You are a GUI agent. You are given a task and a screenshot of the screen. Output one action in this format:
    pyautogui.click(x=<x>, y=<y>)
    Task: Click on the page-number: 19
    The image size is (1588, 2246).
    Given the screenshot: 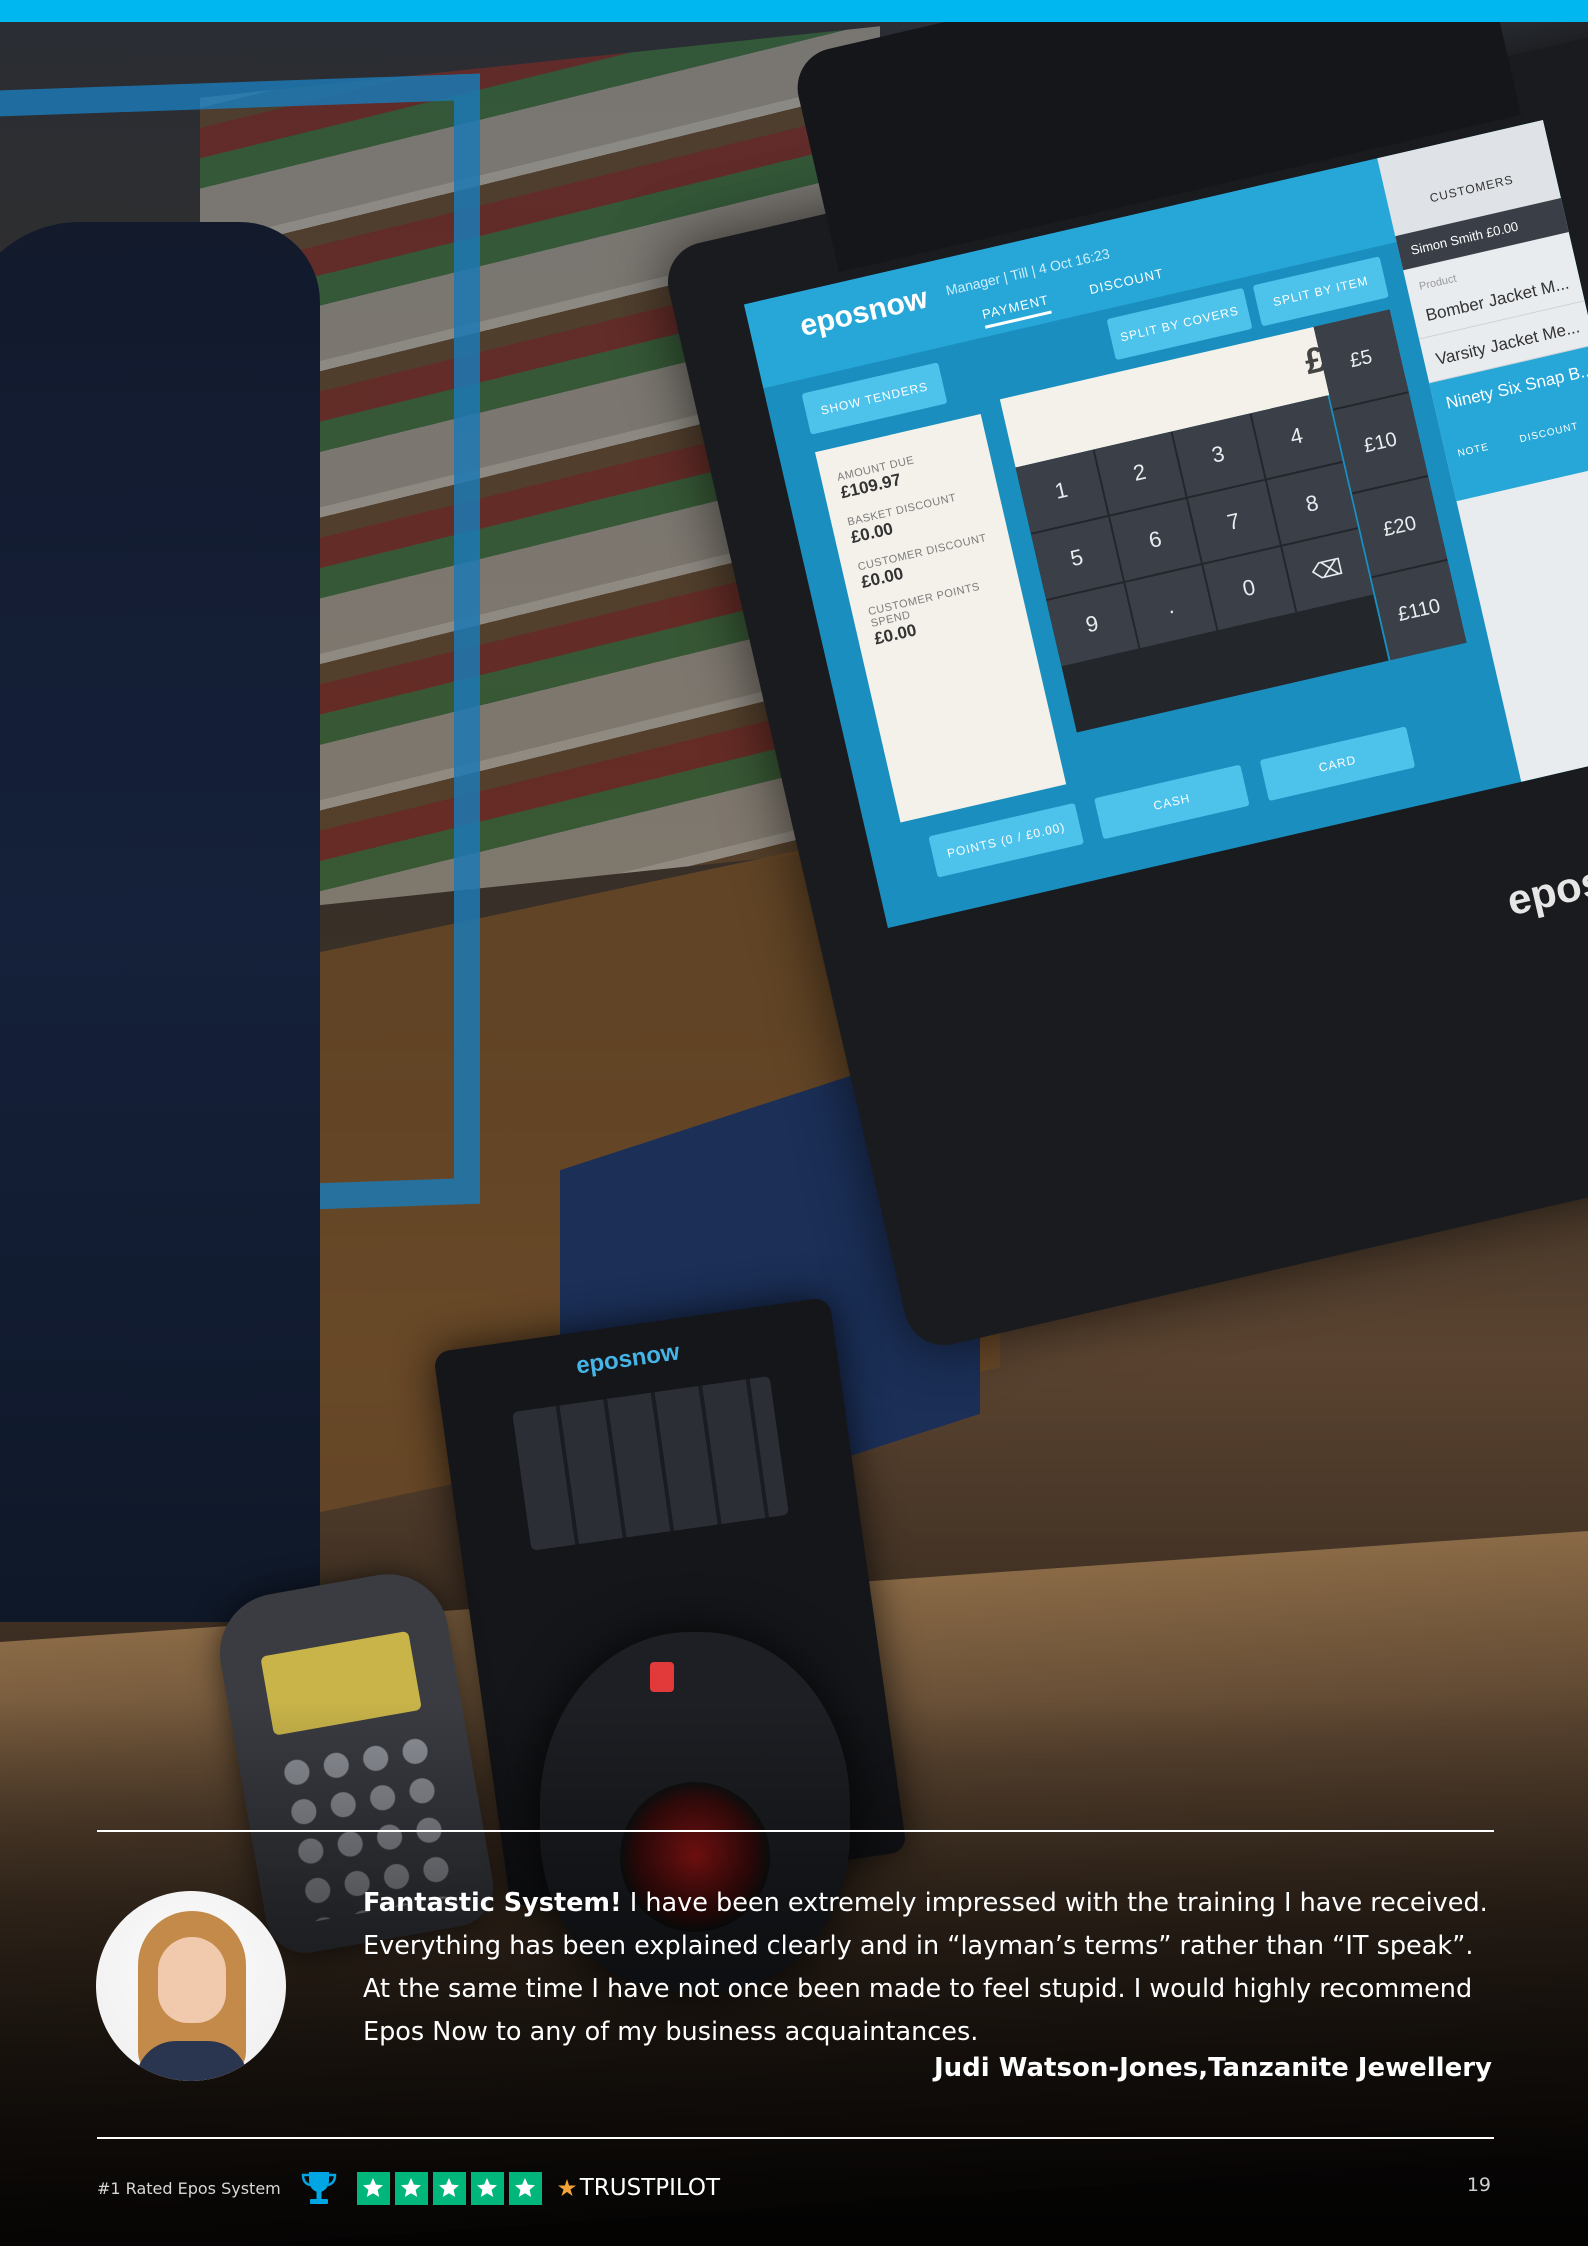 What is the action you would take?
    pyautogui.click(x=1478, y=2185)
    